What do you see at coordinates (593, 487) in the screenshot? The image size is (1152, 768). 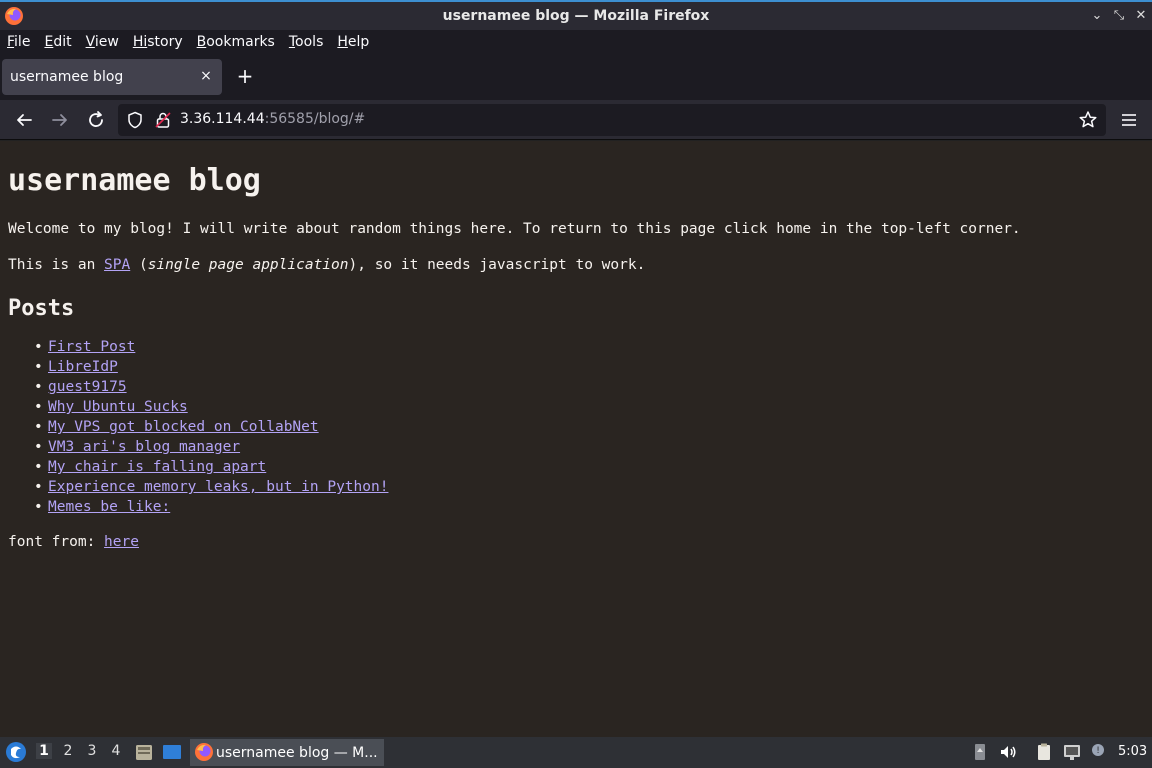 I see `list-item: Experience memory leaks, but in Python!` at bounding box center [593, 487].